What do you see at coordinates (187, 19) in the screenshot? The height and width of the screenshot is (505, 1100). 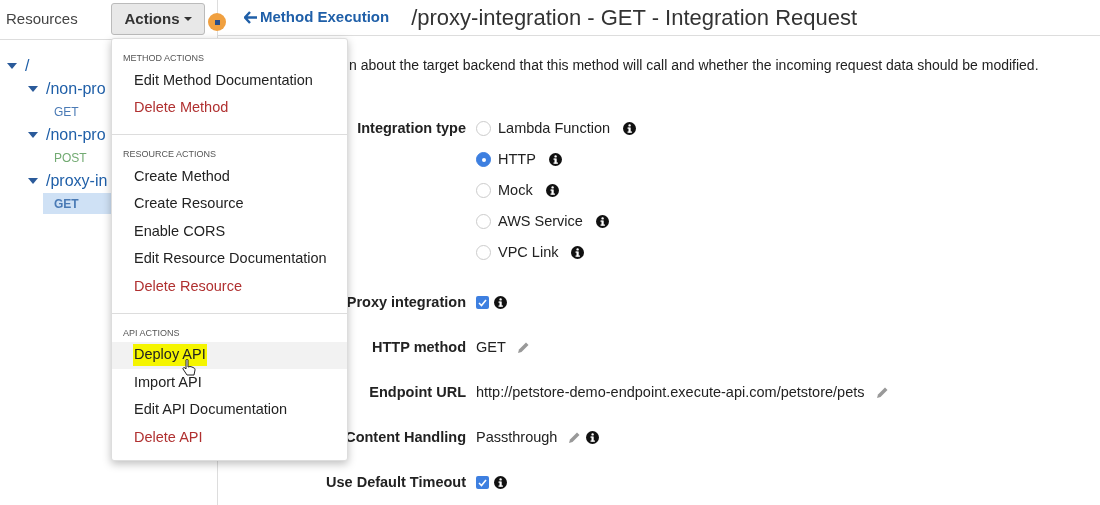 I see `caret-icon` at bounding box center [187, 19].